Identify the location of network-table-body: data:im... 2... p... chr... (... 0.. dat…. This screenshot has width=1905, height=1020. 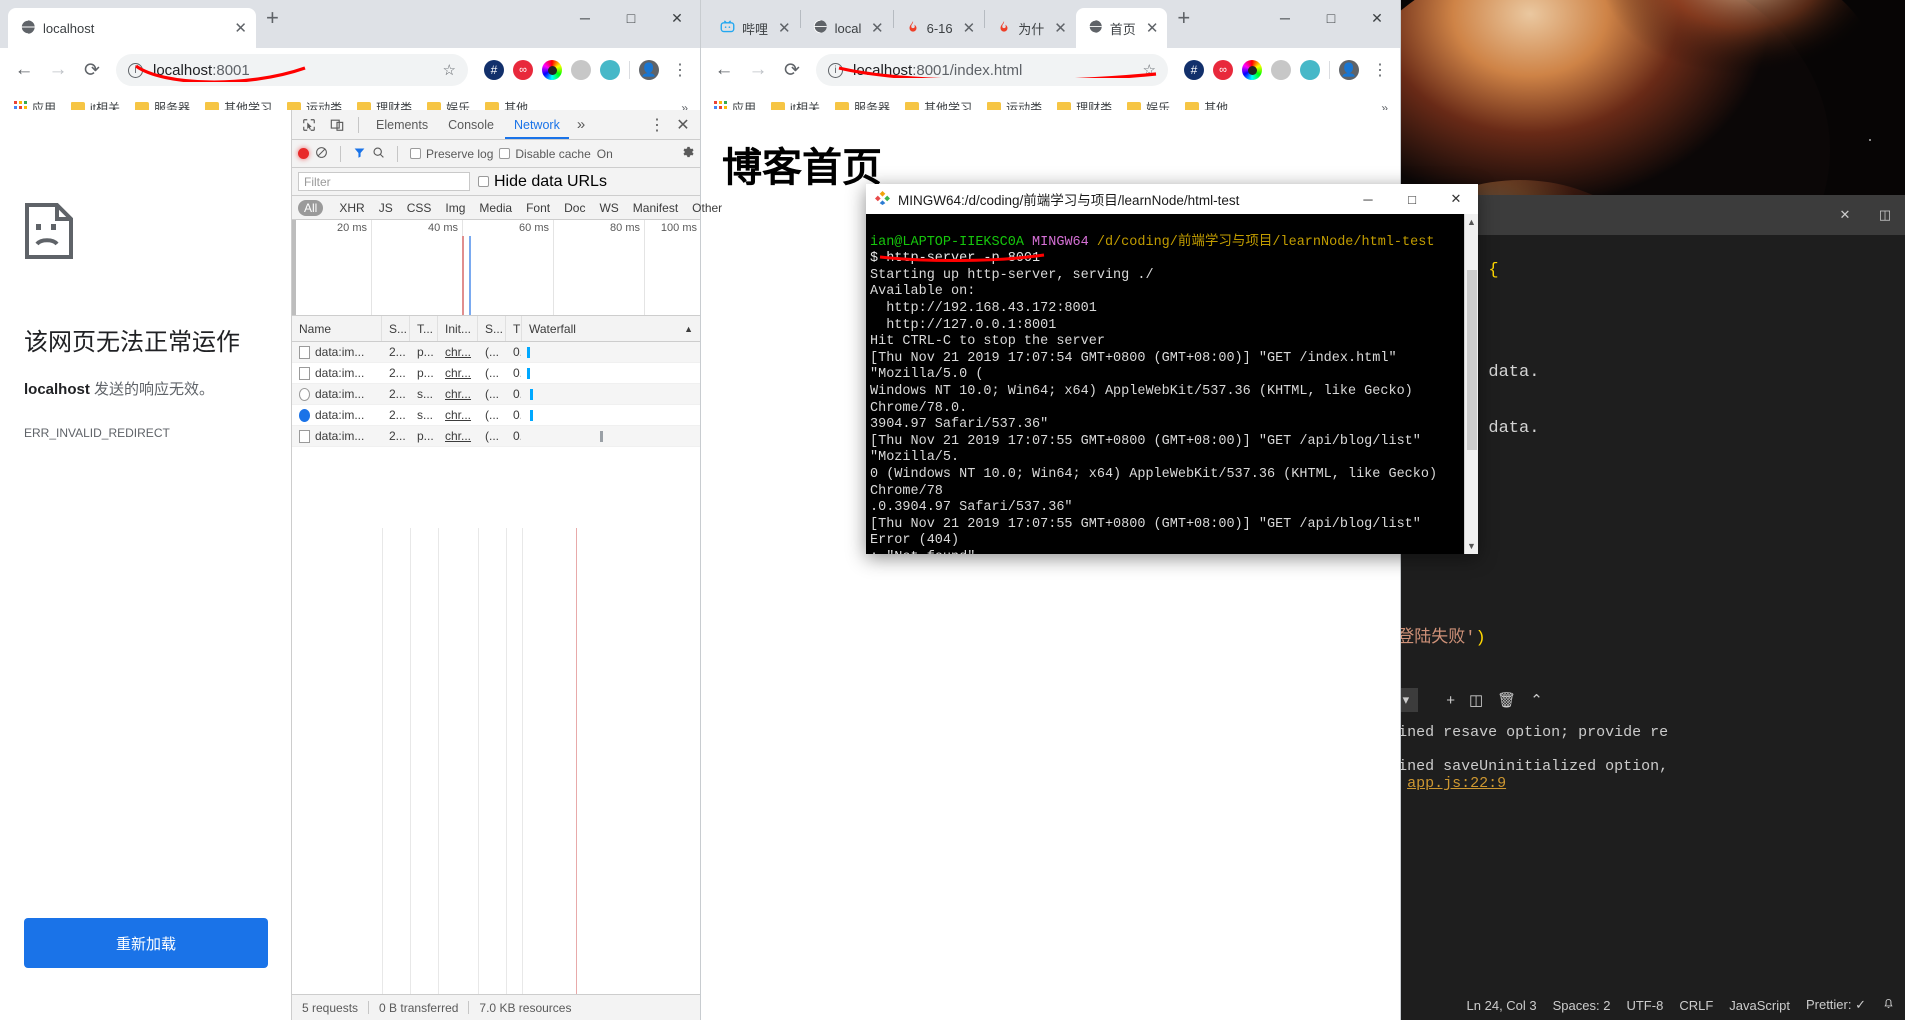
(496, 394).